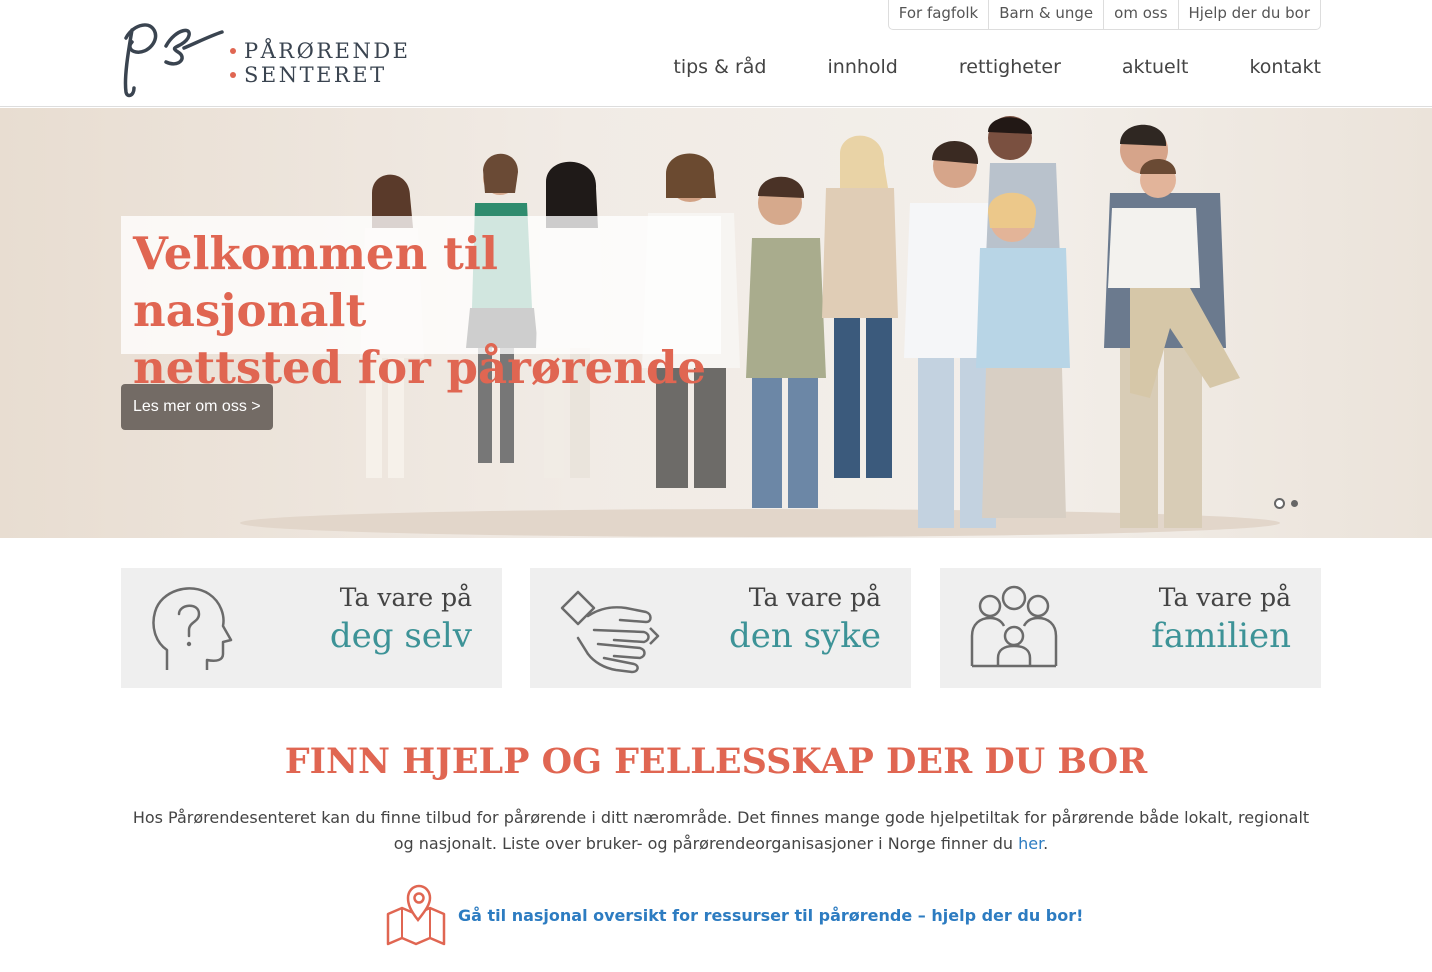 Image resolution: width=1432 pixels, height=972 pixels. I want to click on hero-title-line-1: Velkommen til nasjonalt, so click(315, 282).